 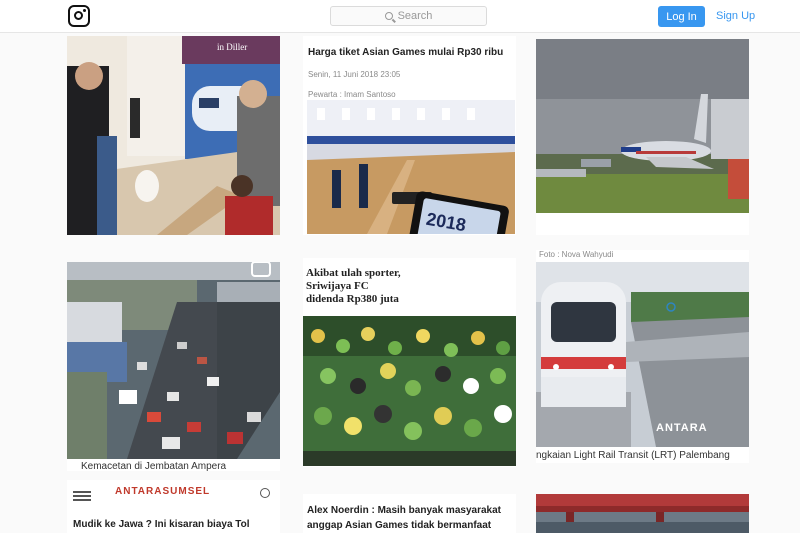 What do you see at coordinates (154, 466) in the screenshot?
I see `post-4-caption: Kemacetan di Jembatan Ampera` at bounding box center [154, 466].